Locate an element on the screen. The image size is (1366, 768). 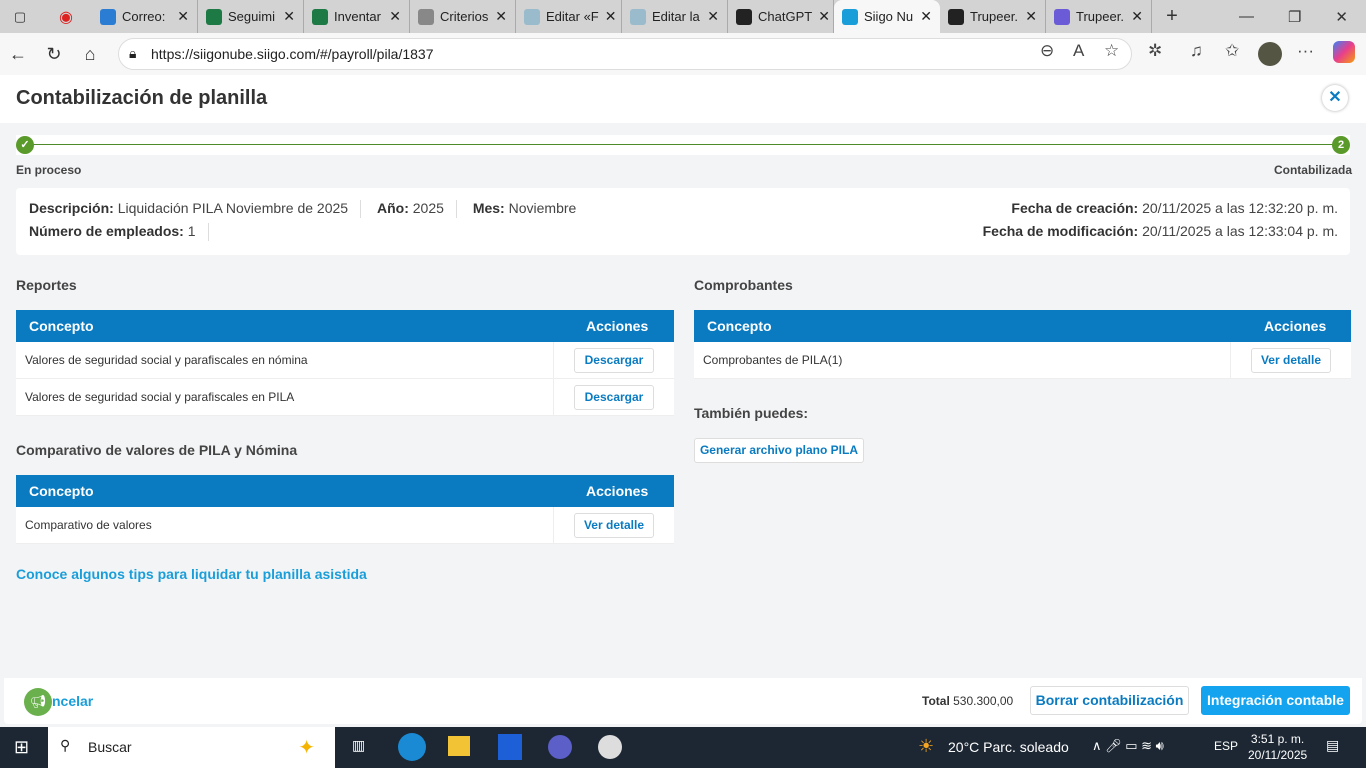
table-row: Comprobantes de PILA(1) Ver detalle is located at coordinates (1022, 360).